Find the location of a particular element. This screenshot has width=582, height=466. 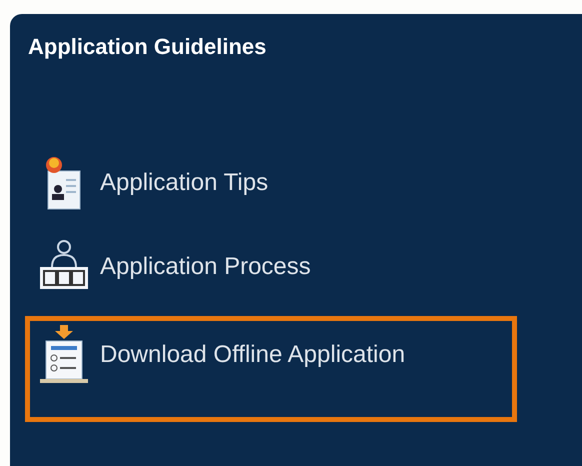

guideline-link: Application Process is located at coordinates (271, 267).